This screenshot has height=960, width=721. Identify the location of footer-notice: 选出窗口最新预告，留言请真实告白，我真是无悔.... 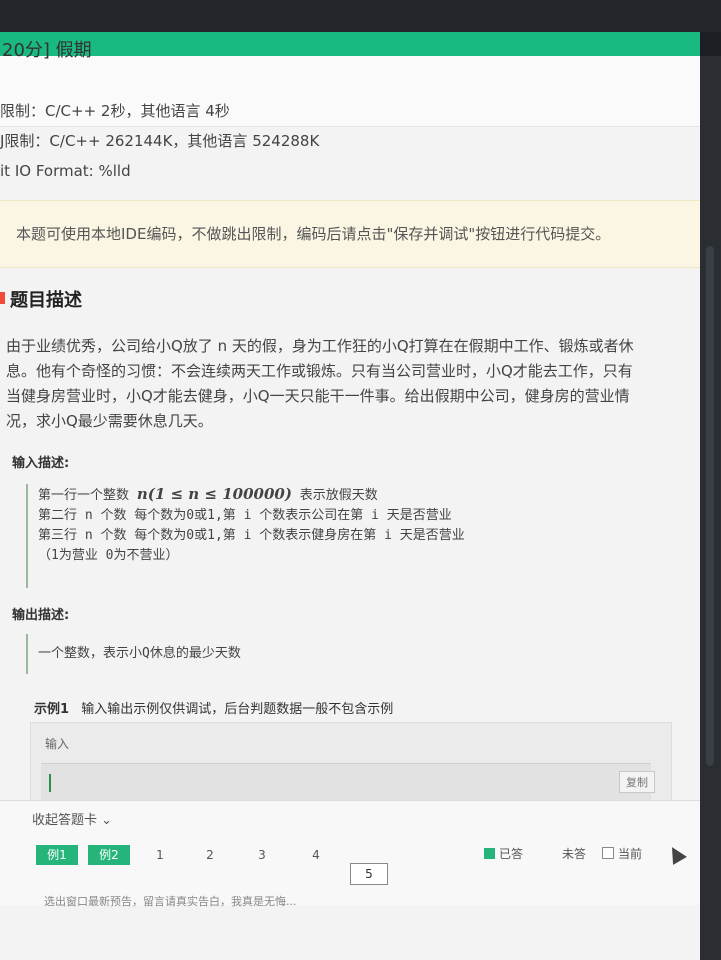
(170, 901).